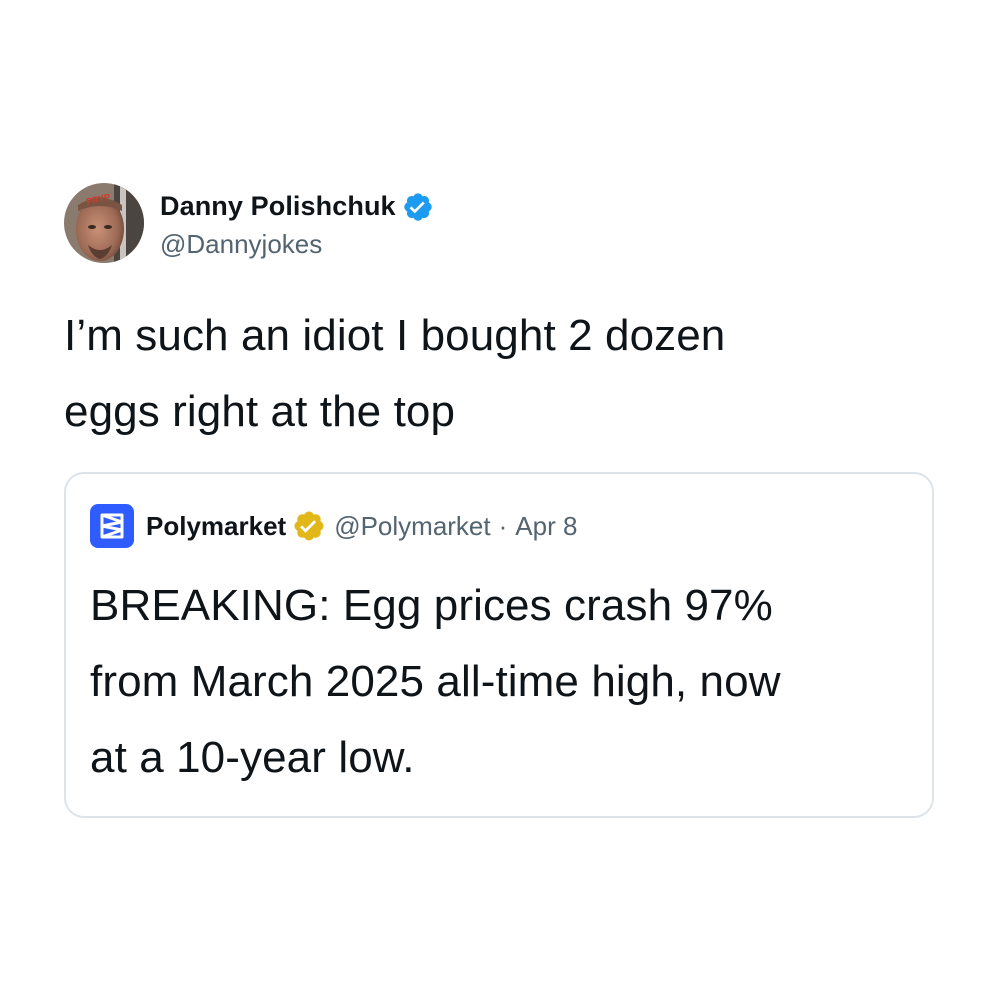  I want to click on author-text: Danny Polishchuk @Dannyjokes, so click(297, 223).